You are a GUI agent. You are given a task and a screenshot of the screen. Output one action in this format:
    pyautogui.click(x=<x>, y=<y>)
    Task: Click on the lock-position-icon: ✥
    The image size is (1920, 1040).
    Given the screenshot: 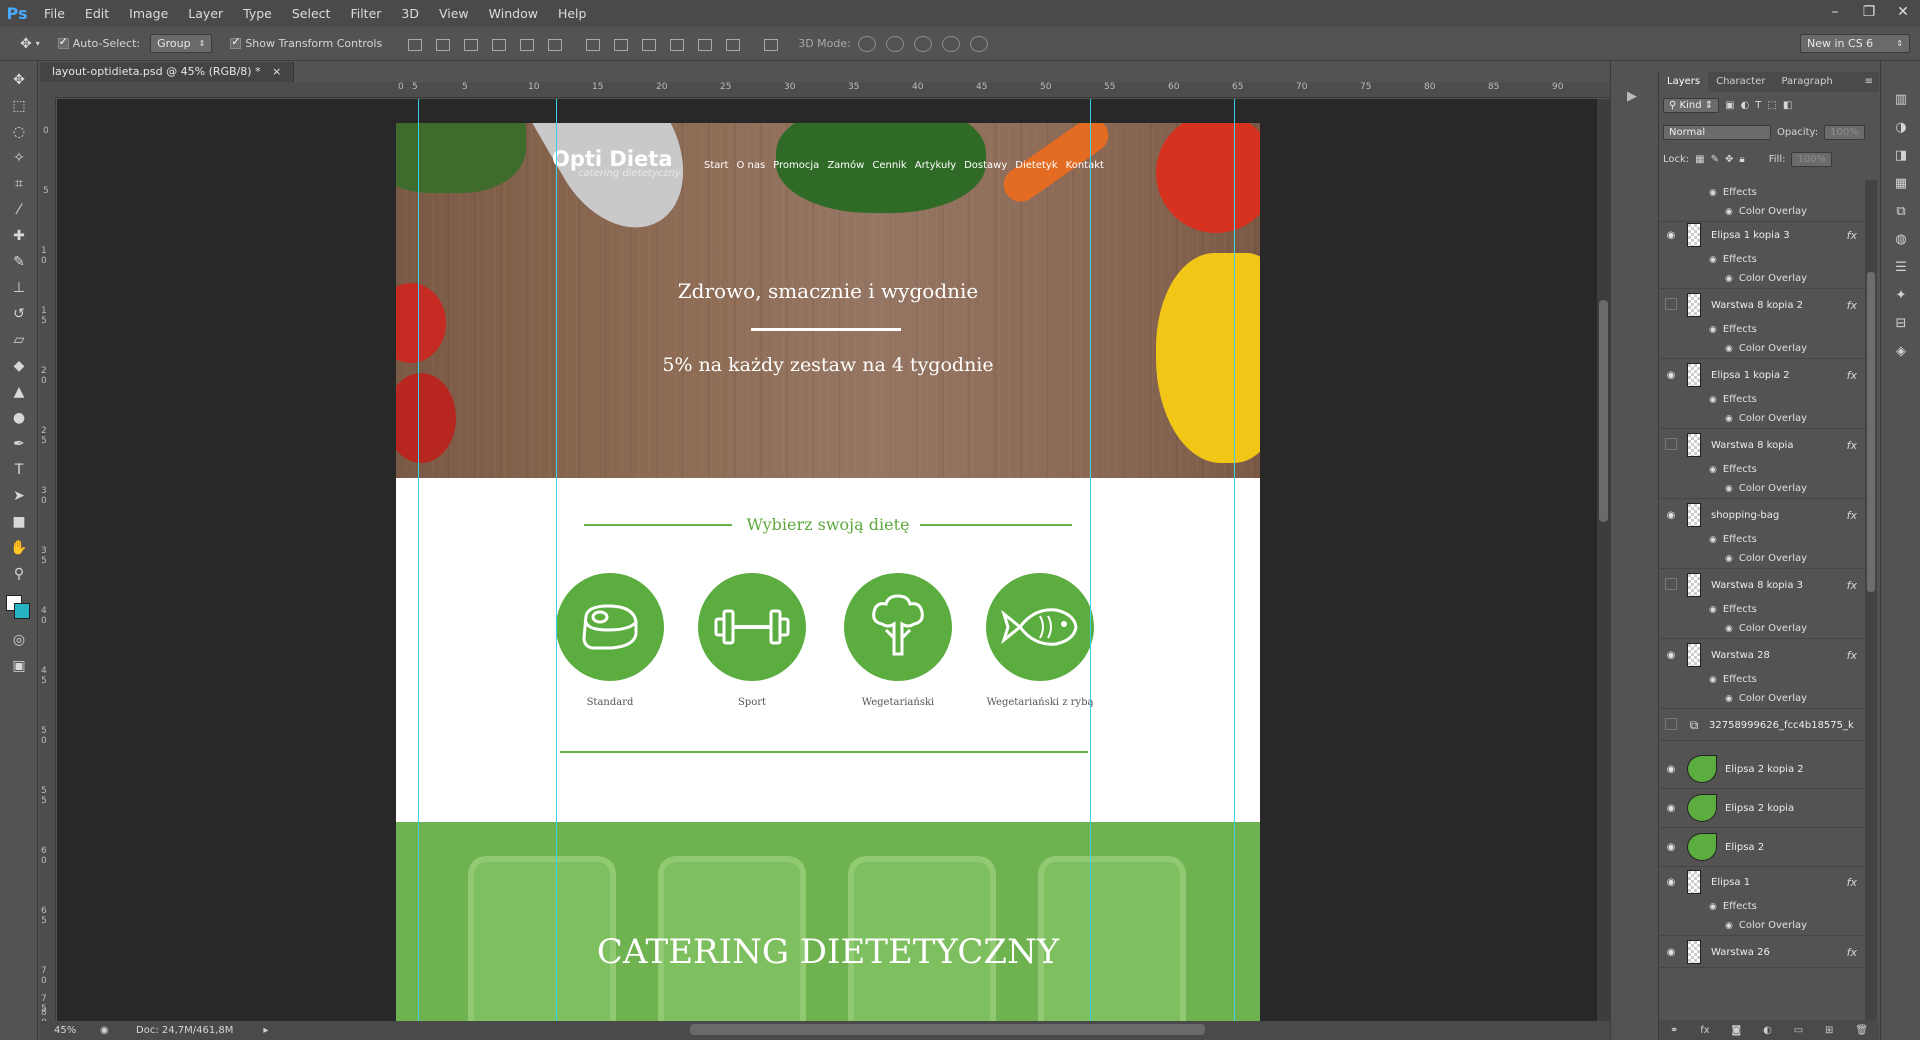 What is the action you would take?
    pyautogui.click(x=1729, y=159)
    